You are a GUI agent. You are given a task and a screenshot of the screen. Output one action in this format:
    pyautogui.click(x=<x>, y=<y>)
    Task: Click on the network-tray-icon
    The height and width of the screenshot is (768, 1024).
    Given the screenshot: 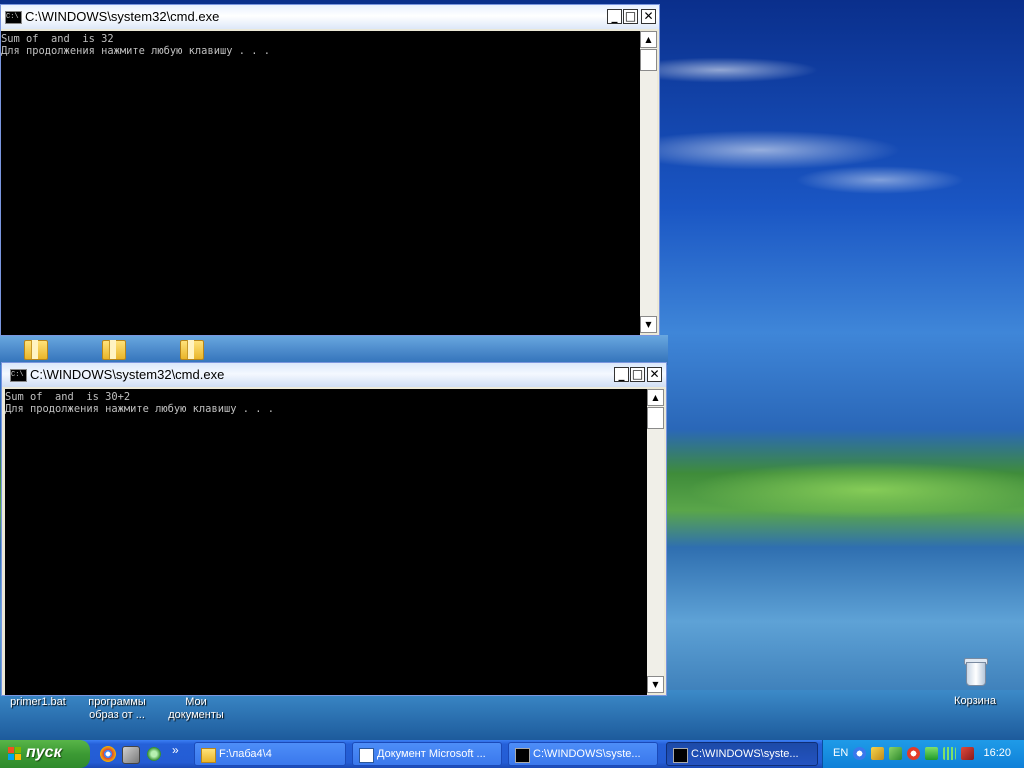 What is the action you would take?
    pyautogui.click(x=895, y=753)
    